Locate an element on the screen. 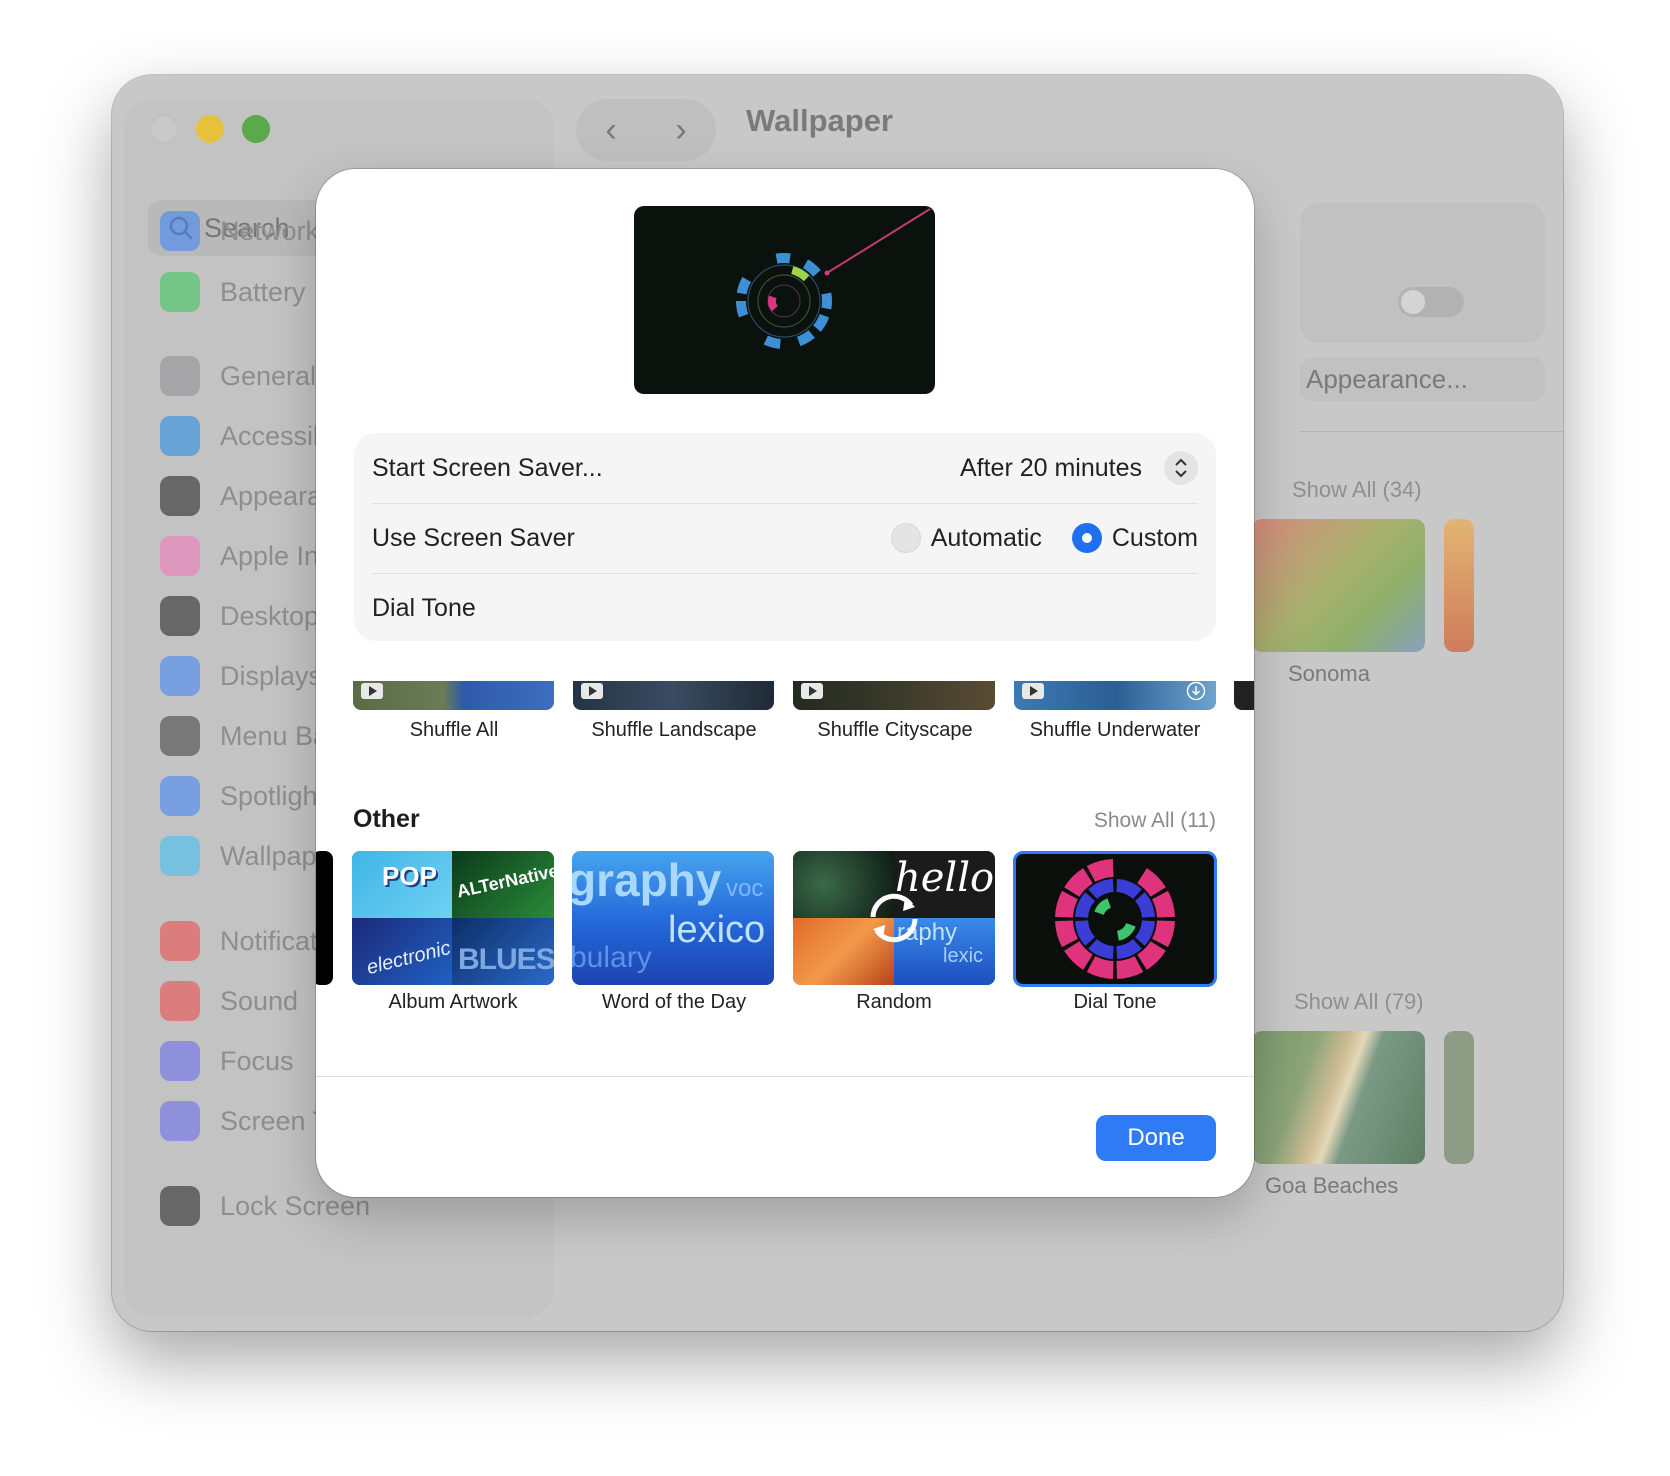  wallpaper-thumb-sonoma is located at coordinates (1338, 585).